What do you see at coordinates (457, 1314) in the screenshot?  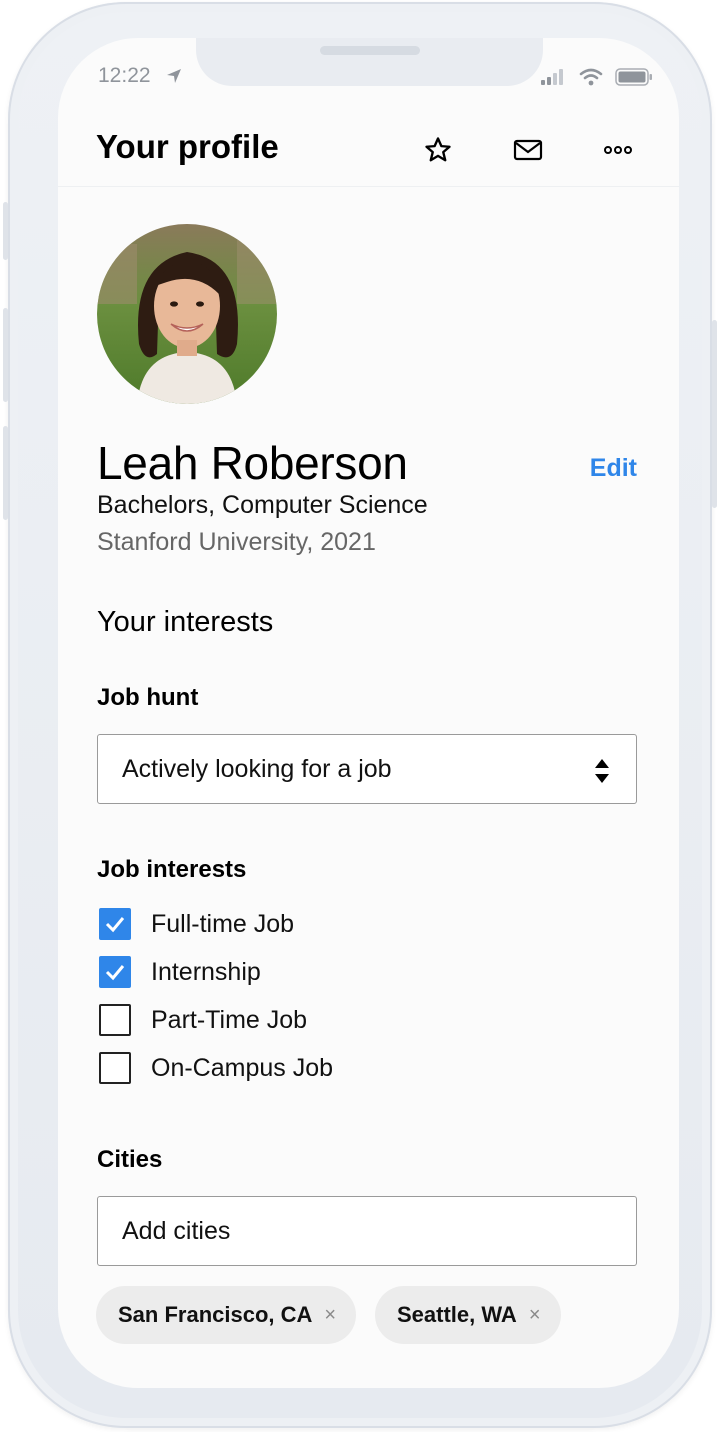 I see `city-chip-label: Seattle, WA` at bounding box center [457, 1314].